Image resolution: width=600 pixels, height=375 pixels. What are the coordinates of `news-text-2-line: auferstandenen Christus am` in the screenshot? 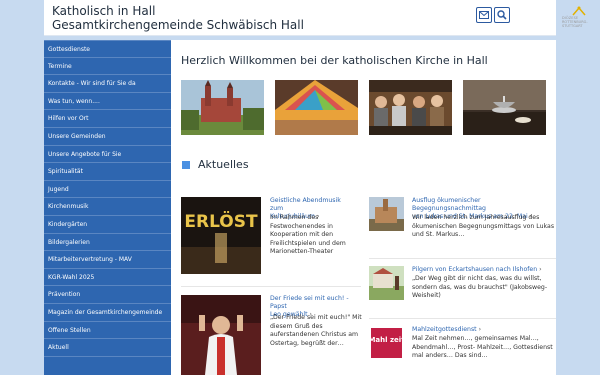 It's located at (314, 334).